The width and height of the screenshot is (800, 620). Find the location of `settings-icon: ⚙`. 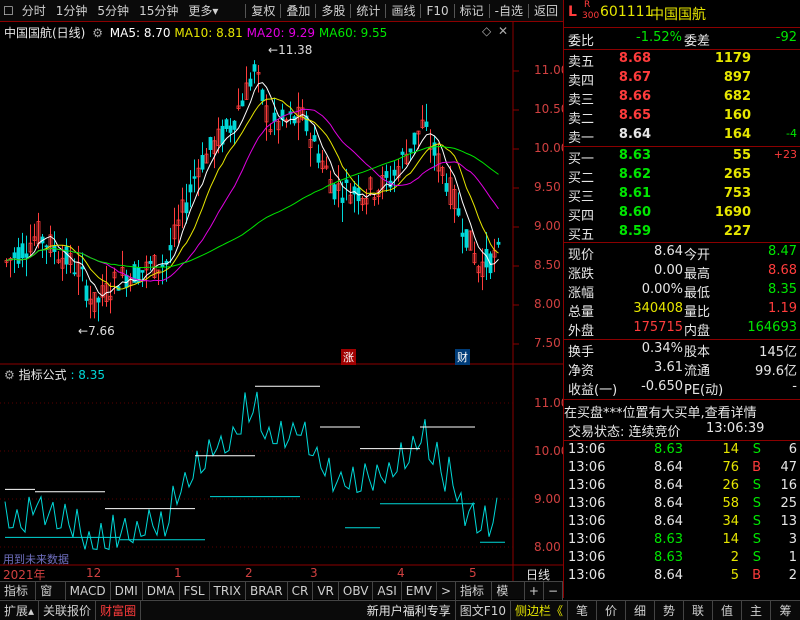

settings-icon: ⚙ is located at coordinates (97, 33).